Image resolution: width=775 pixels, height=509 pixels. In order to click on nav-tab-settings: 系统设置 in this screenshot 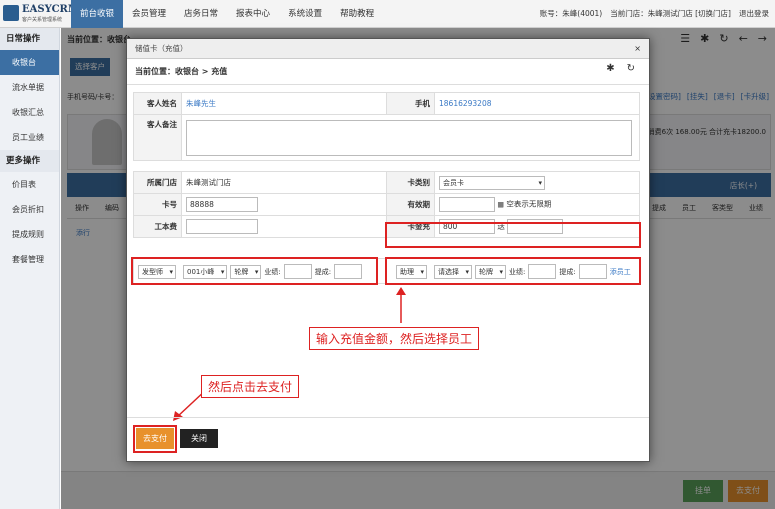, I will do `click(305, 14)`.